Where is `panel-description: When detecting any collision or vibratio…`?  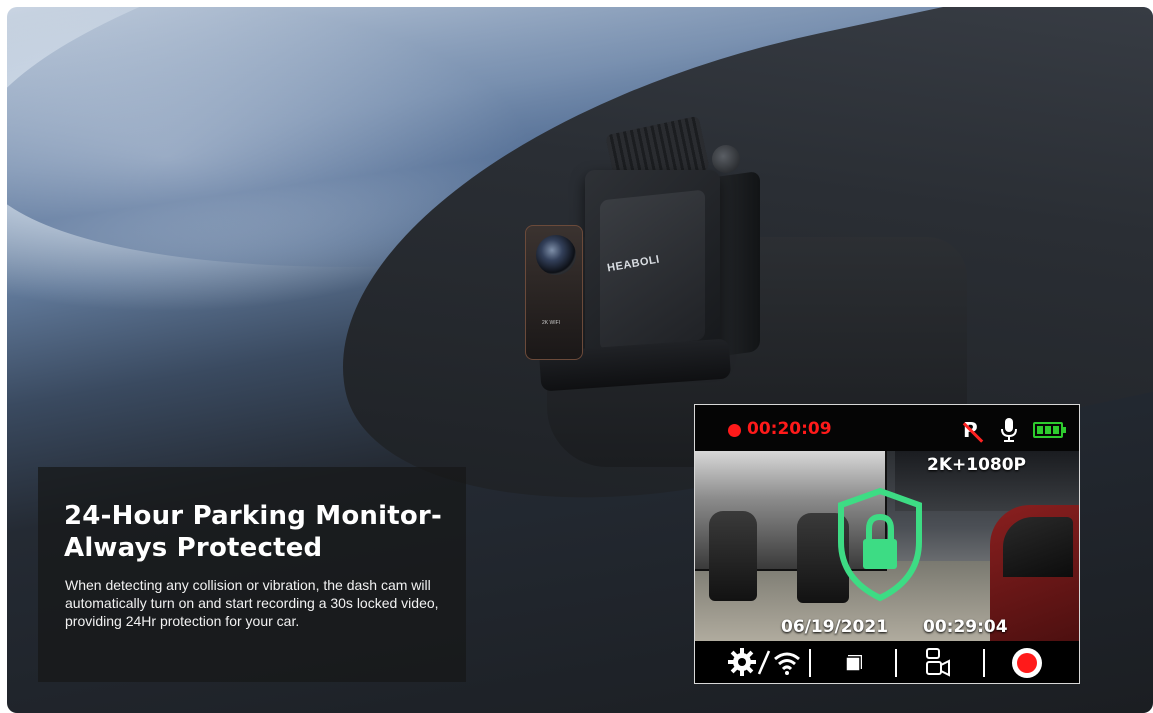 panel-description: When detecting any collision or vibratio… is located at coordinates (252, 603).